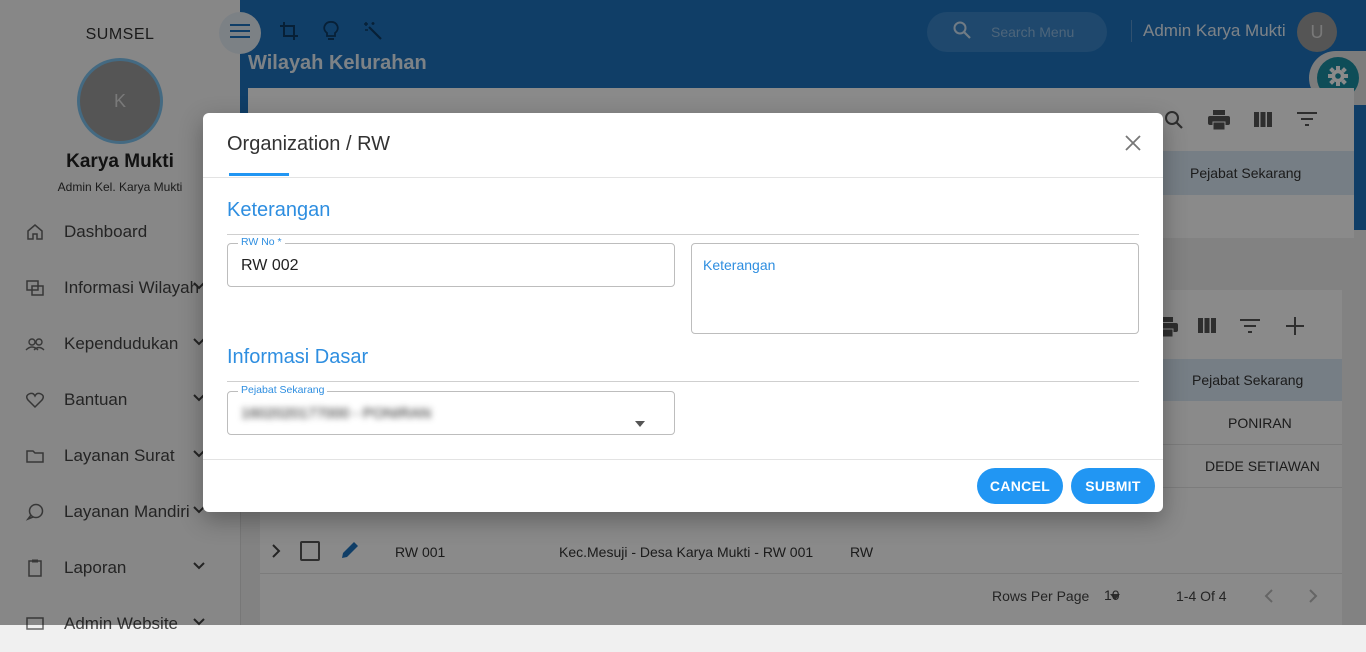 This screenshot has height=652, width=1366. I want to click on dialog-footer-divider, so click(683, 459).